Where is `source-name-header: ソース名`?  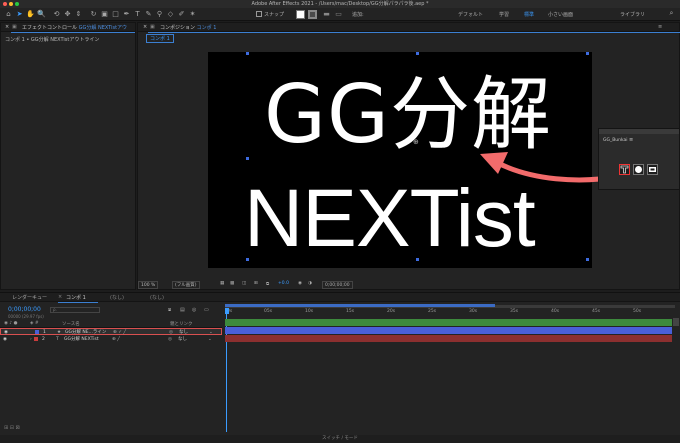 source-name-header: ソース名 is located at coordinates (71, 324).